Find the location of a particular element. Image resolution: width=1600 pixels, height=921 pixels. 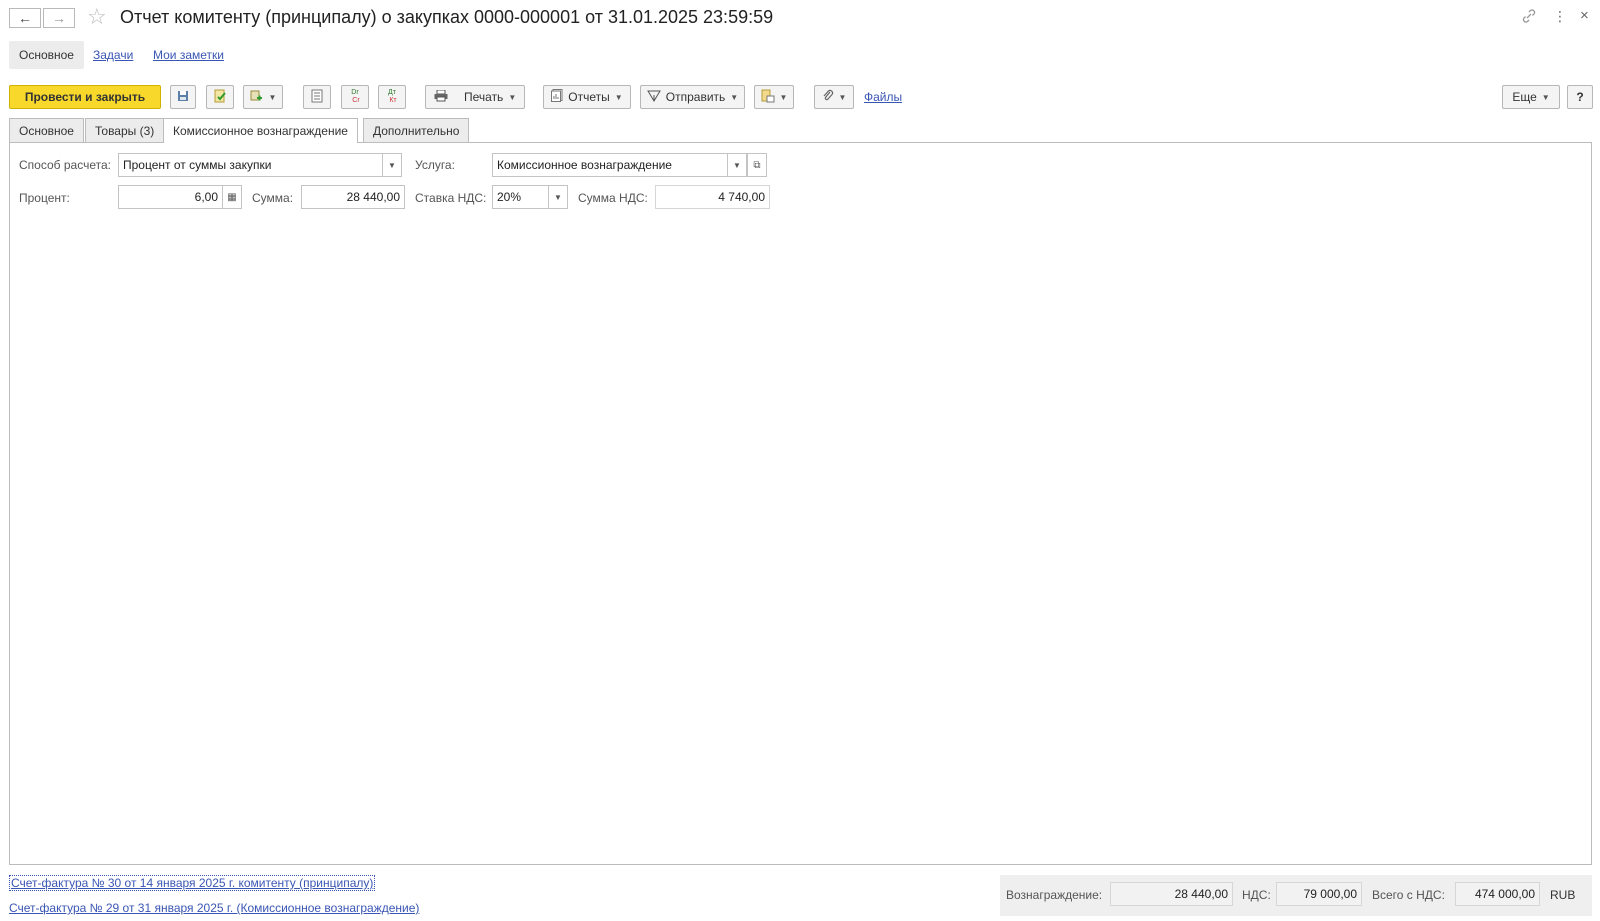

vat-sum-label: Сумма НДС: is located at coordinates (613, 198).